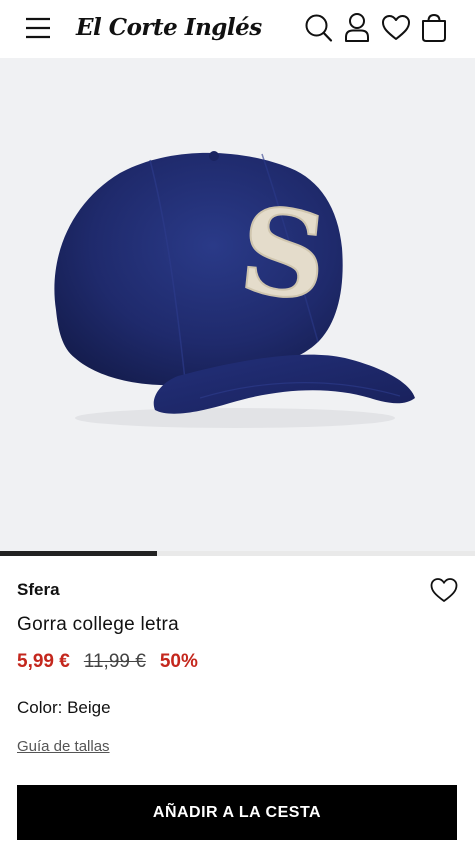 The image size is (475, 863). Describe the element at coordinates (64, 707) in the screenshot. I see `color-label: Color: Beige` at that location.